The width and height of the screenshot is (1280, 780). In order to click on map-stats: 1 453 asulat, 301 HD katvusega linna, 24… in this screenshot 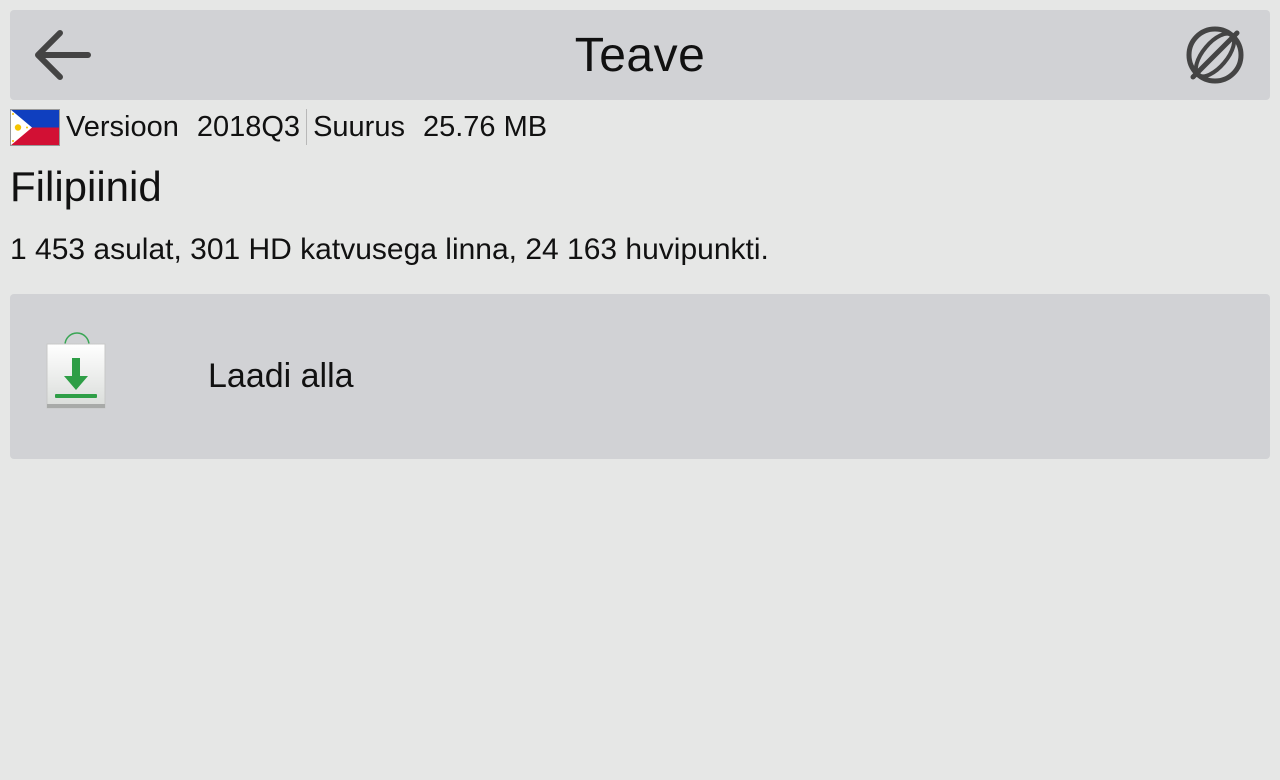, I will do `click(389, 249)`.